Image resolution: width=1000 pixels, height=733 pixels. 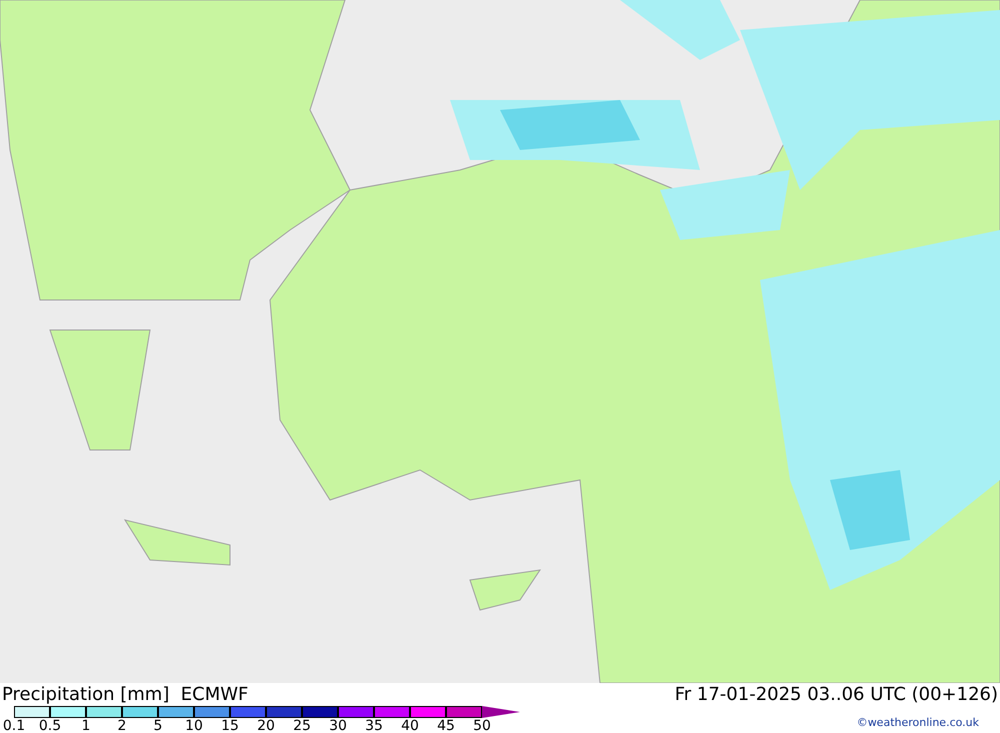 I want to click on legend-label: 45, so click(x=446, y=725).